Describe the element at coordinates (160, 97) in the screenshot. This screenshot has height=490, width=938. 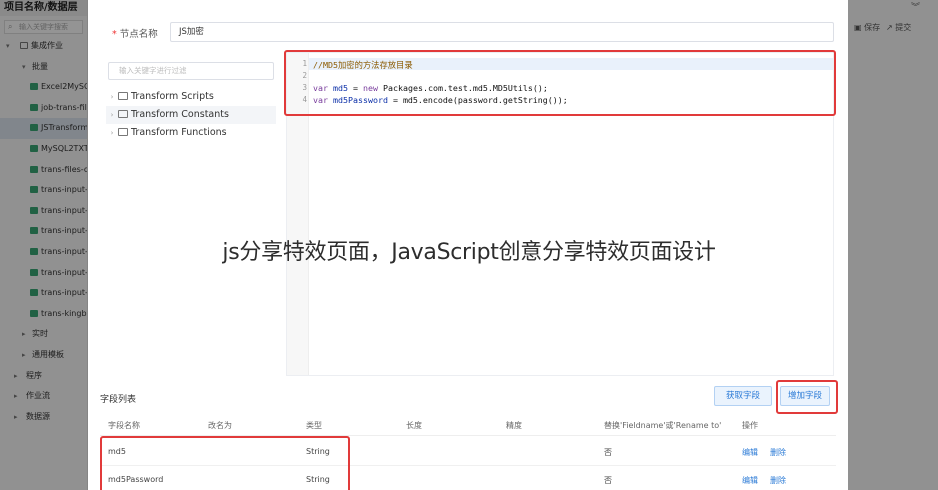
I see `tree-node-transform-scripts: › Transform Scripts` at that location.